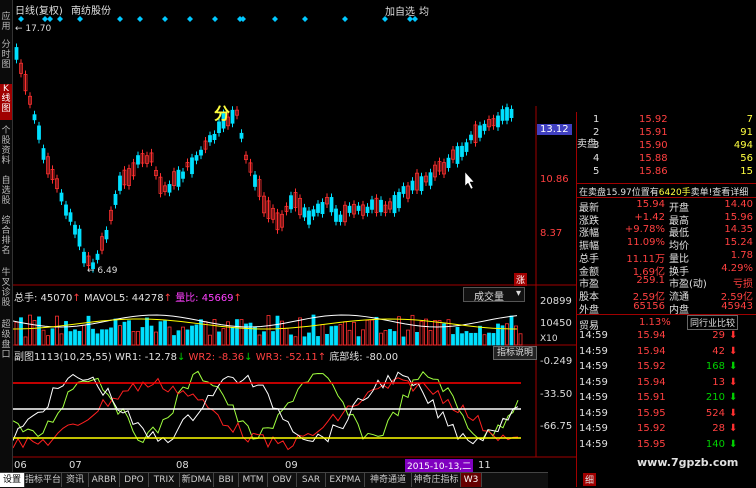 This screenshot has height=488, width=756. I want to click on tick-row: 14:59 15.95 524 ⬇, so click(666, 415).